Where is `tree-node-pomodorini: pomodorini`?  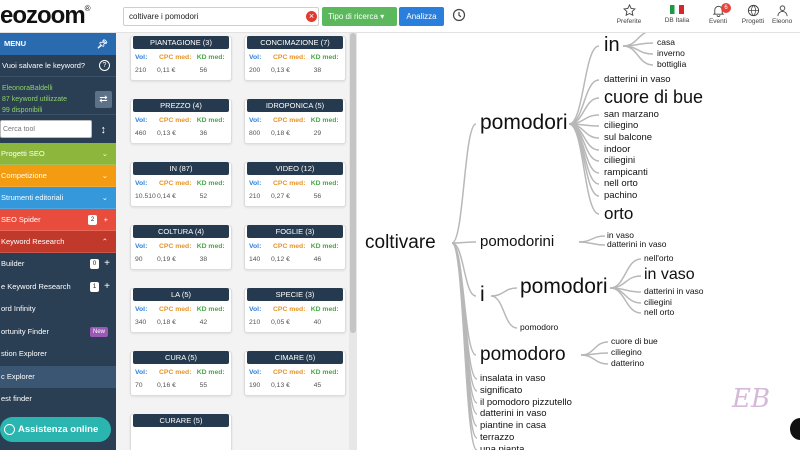
tree-node-pomodorini: pomodorini is located at coordinates (517, 241).